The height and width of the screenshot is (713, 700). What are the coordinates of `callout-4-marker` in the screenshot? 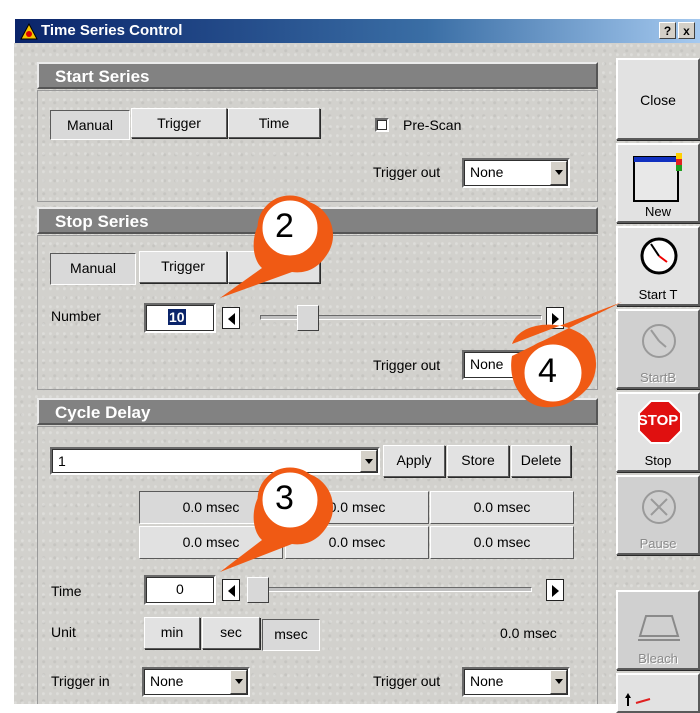 It's located at (566, 355).